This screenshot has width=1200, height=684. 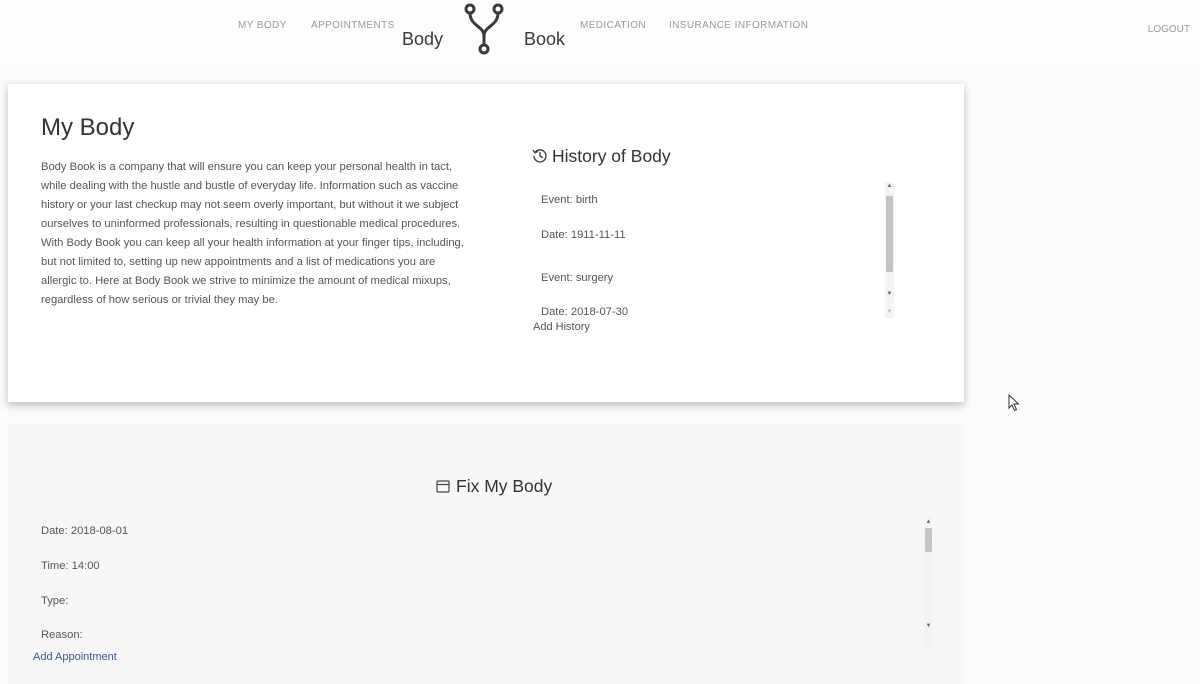 I want to click on calendar-icon, so click(x=443, y=486).